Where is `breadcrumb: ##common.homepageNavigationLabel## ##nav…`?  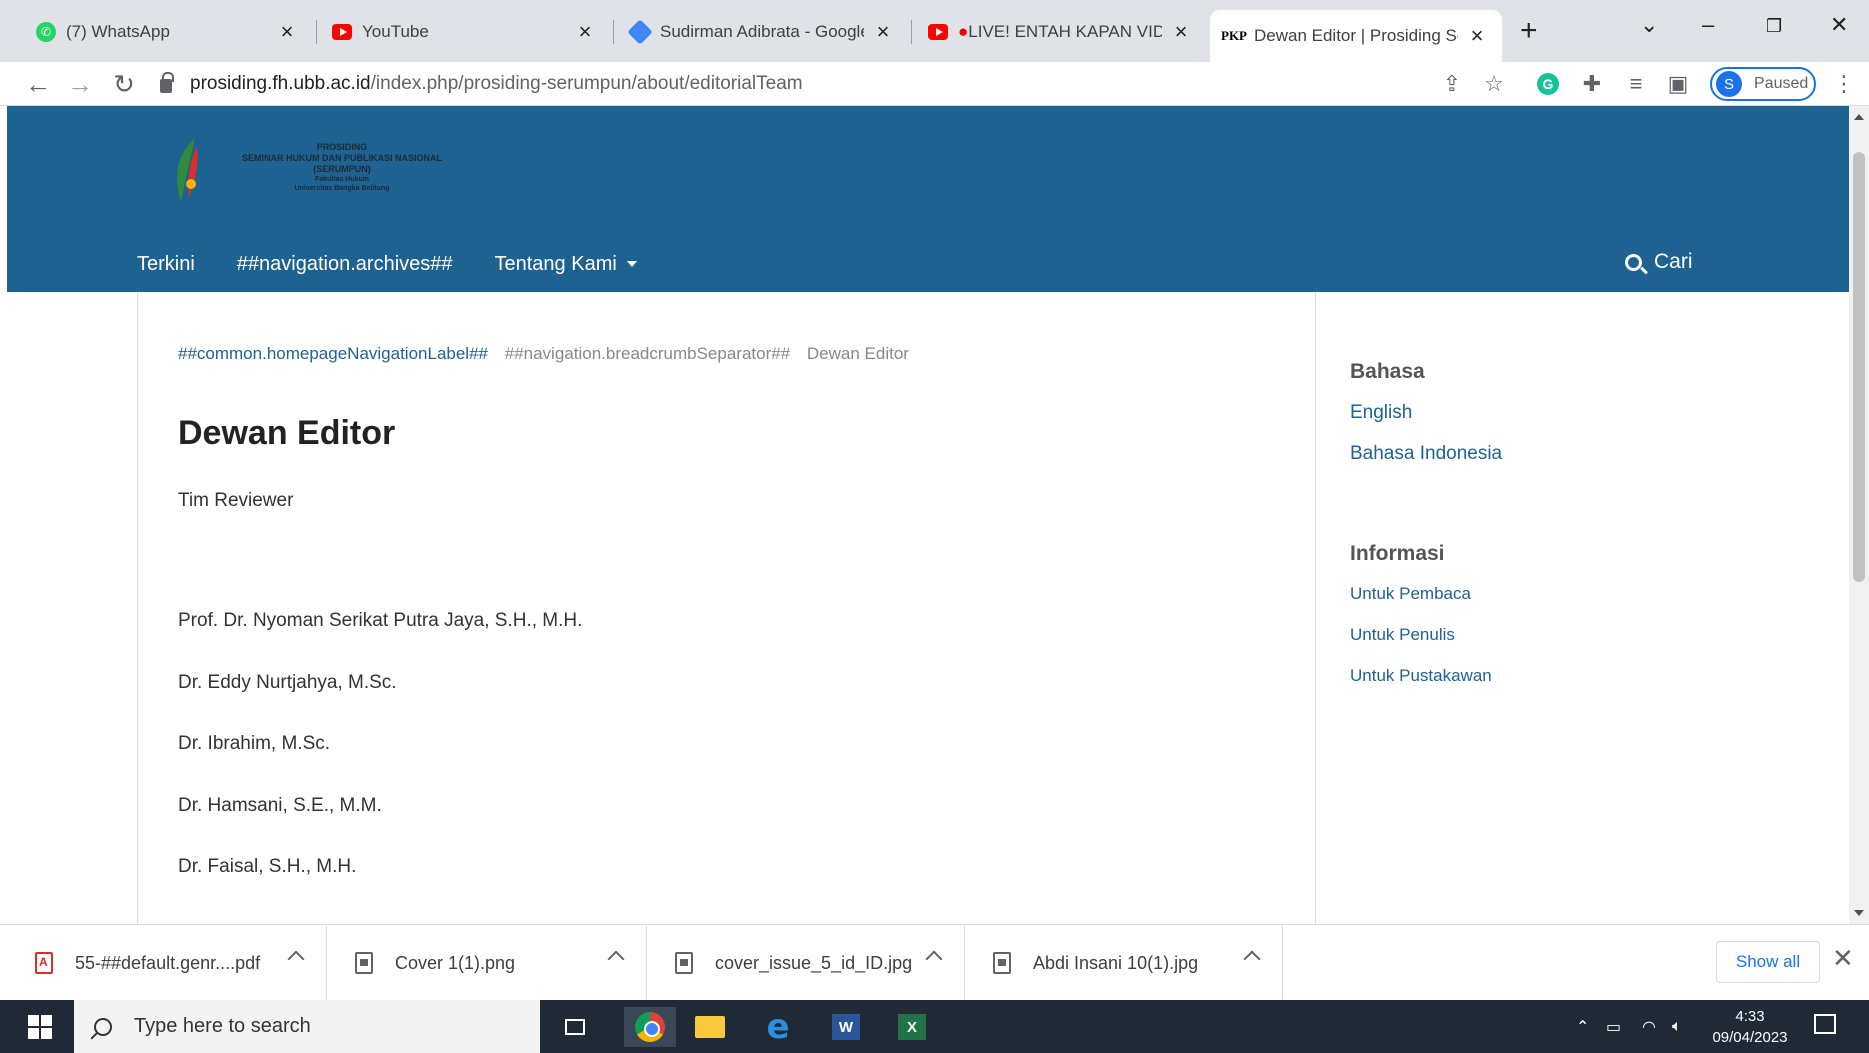
breadcrumb: ##common.homepageNavigationLabel## ##nav… is located at coordinates (549, 354).